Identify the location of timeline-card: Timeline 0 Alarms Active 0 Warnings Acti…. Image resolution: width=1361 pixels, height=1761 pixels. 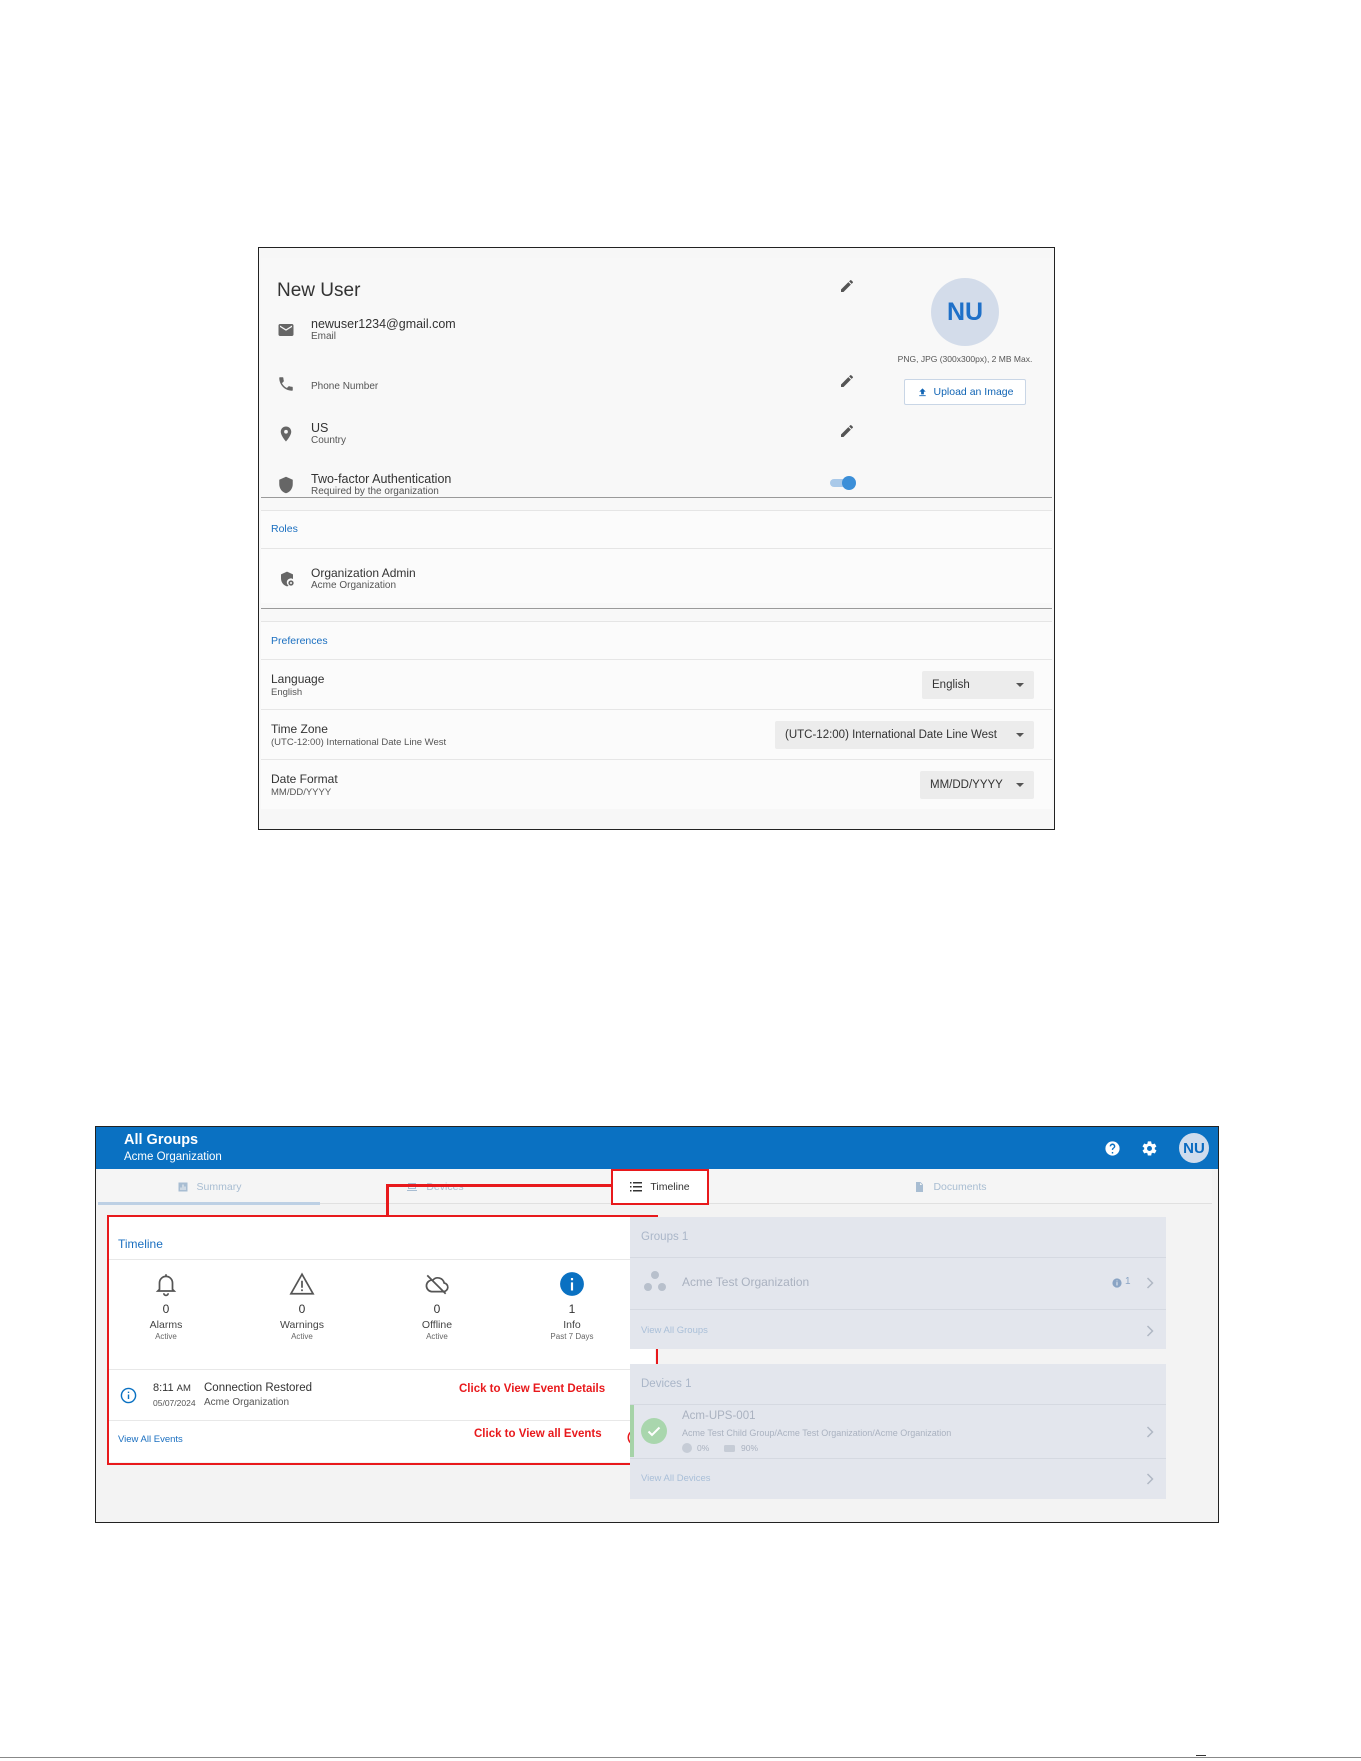
(381, 1339).